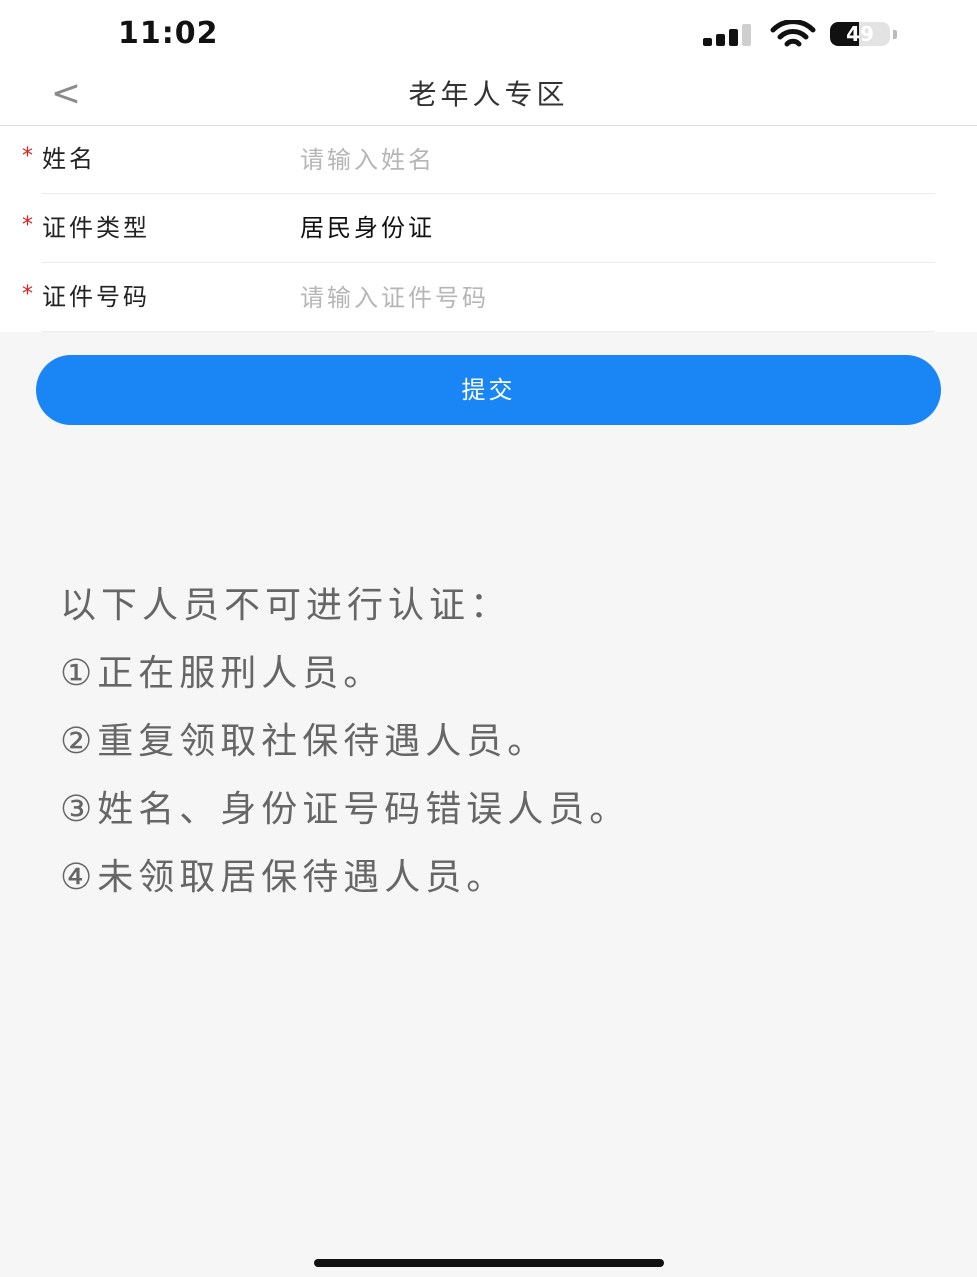 Image resolution: width=977 pixels, height=1277 pixels. I want to click on notice-item: ③姓名、身份证号码错误人员。, so click(345, 809).